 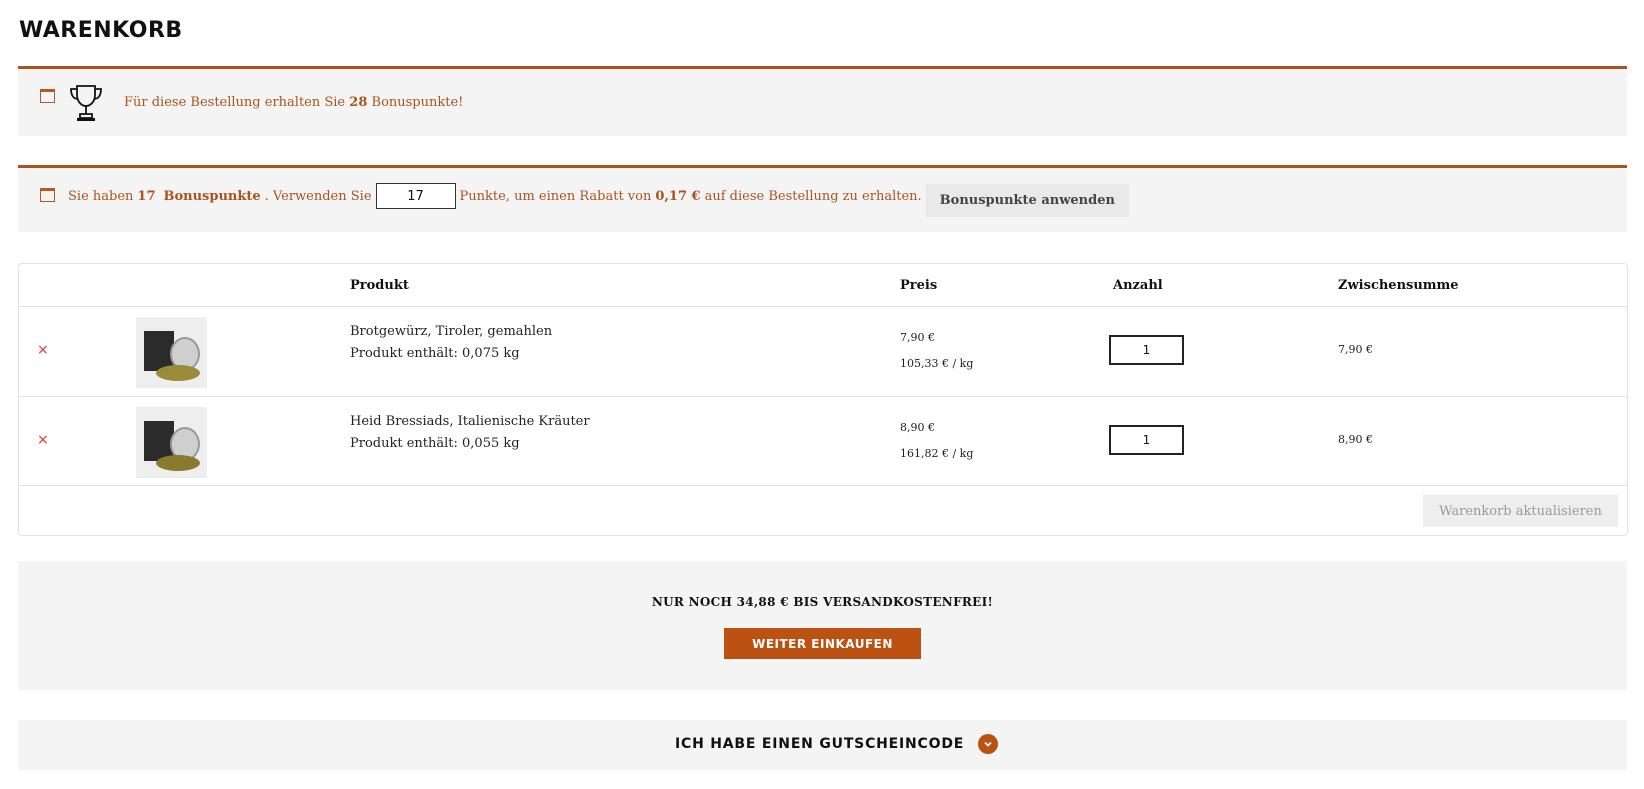 I want to click on chevron-down-icon, so click(x=988, y=744).